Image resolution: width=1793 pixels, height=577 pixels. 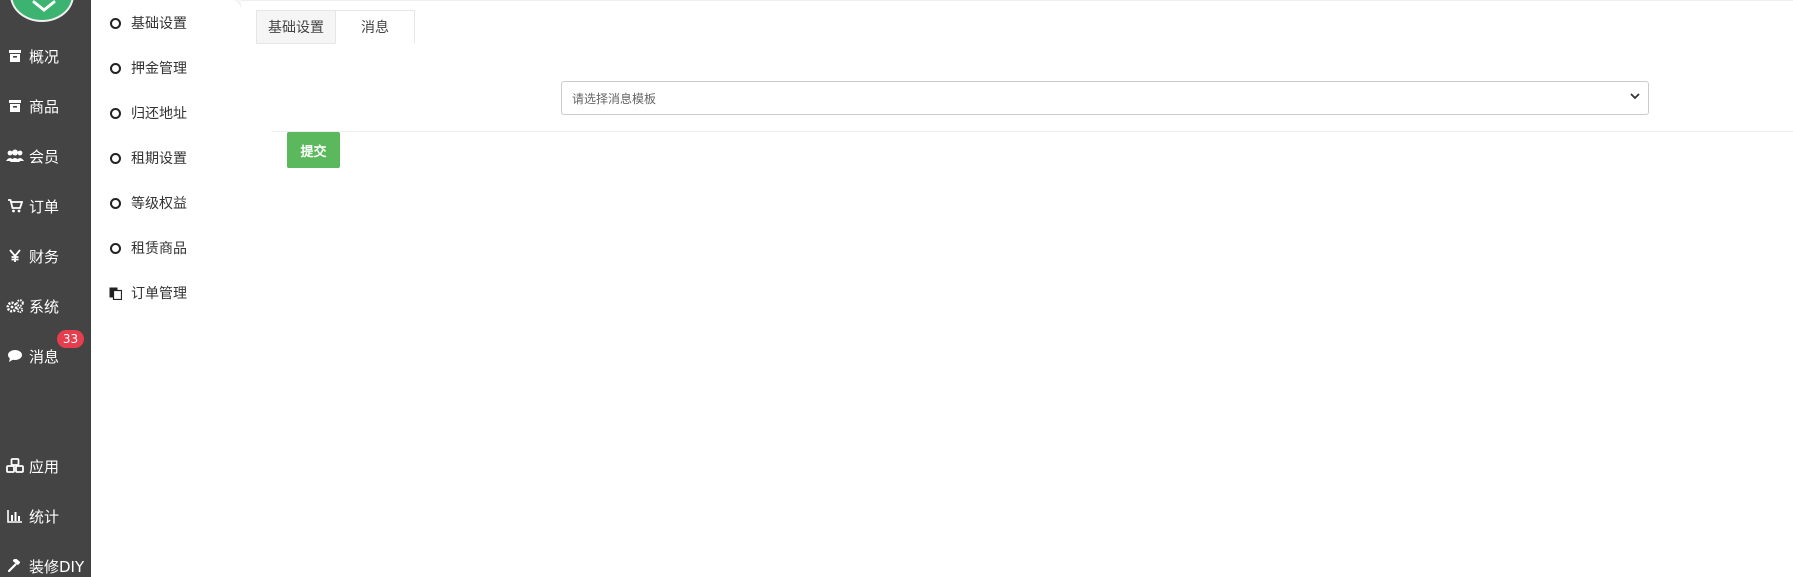 I want to click on rail-item-apps: 应用, so click(x=45, y=466).